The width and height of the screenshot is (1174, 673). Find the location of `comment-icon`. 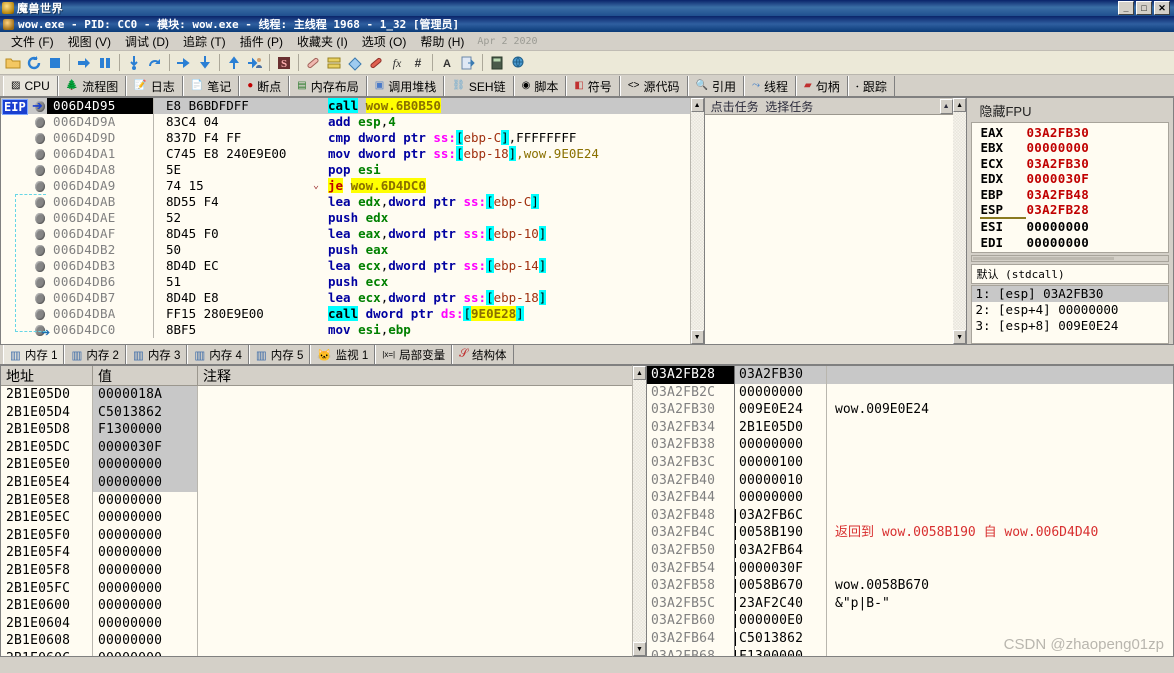

comment-icon is located at coordinates (376, 63).